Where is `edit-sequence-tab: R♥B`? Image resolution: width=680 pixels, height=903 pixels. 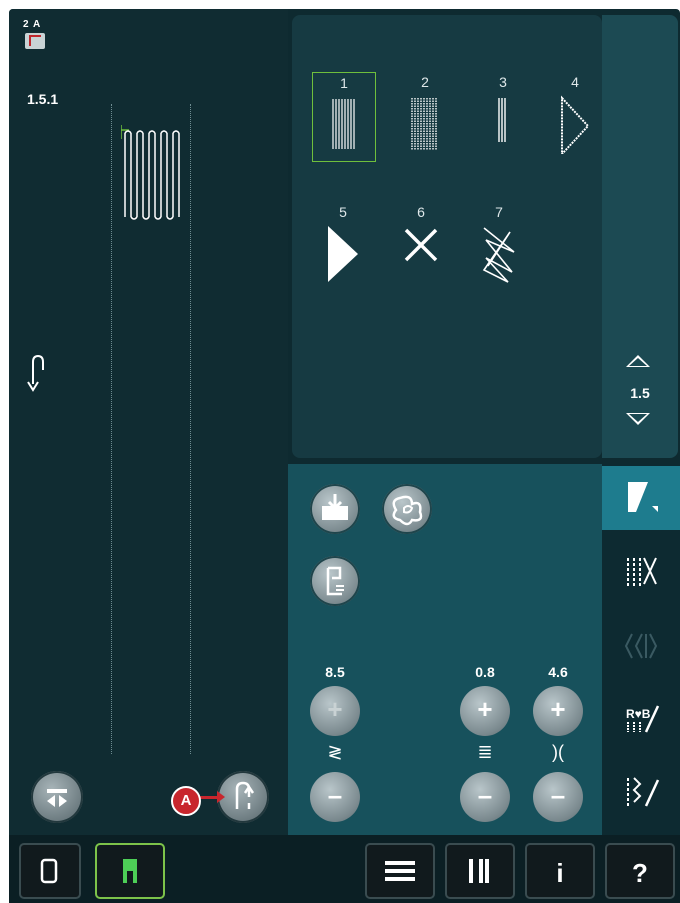
edit-sequence-tab: R♥B is located at coordinates (641, 718).